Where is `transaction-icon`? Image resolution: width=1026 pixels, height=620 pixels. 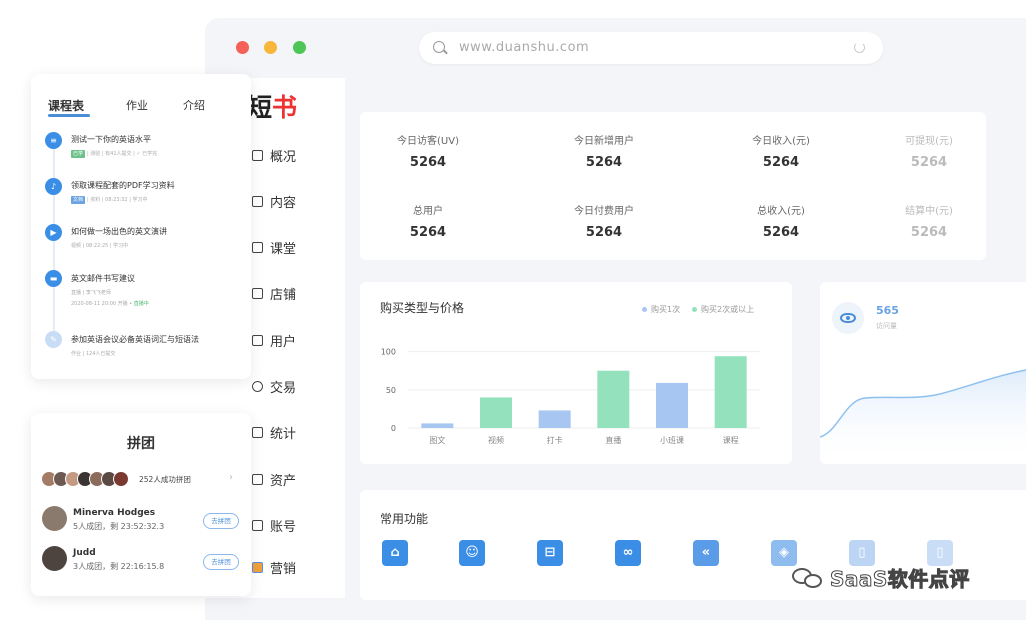 transaction-icon is located at coordinates (257, 386).